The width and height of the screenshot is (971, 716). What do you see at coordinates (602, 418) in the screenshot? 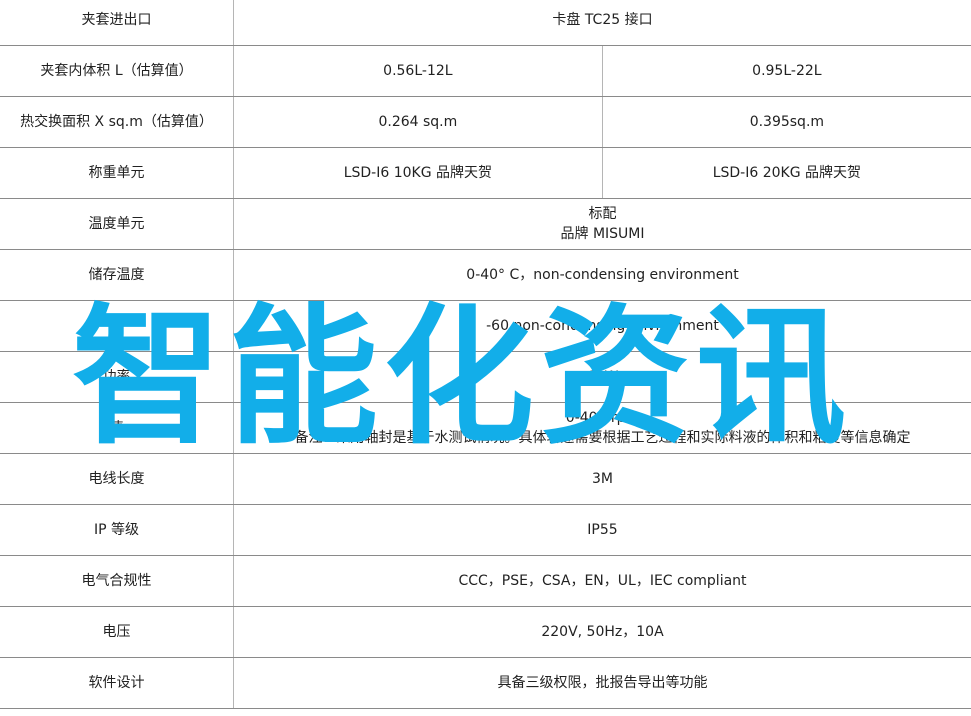
I see `row-value-line: 0-400 rpm` at bounding box center [602, 418].